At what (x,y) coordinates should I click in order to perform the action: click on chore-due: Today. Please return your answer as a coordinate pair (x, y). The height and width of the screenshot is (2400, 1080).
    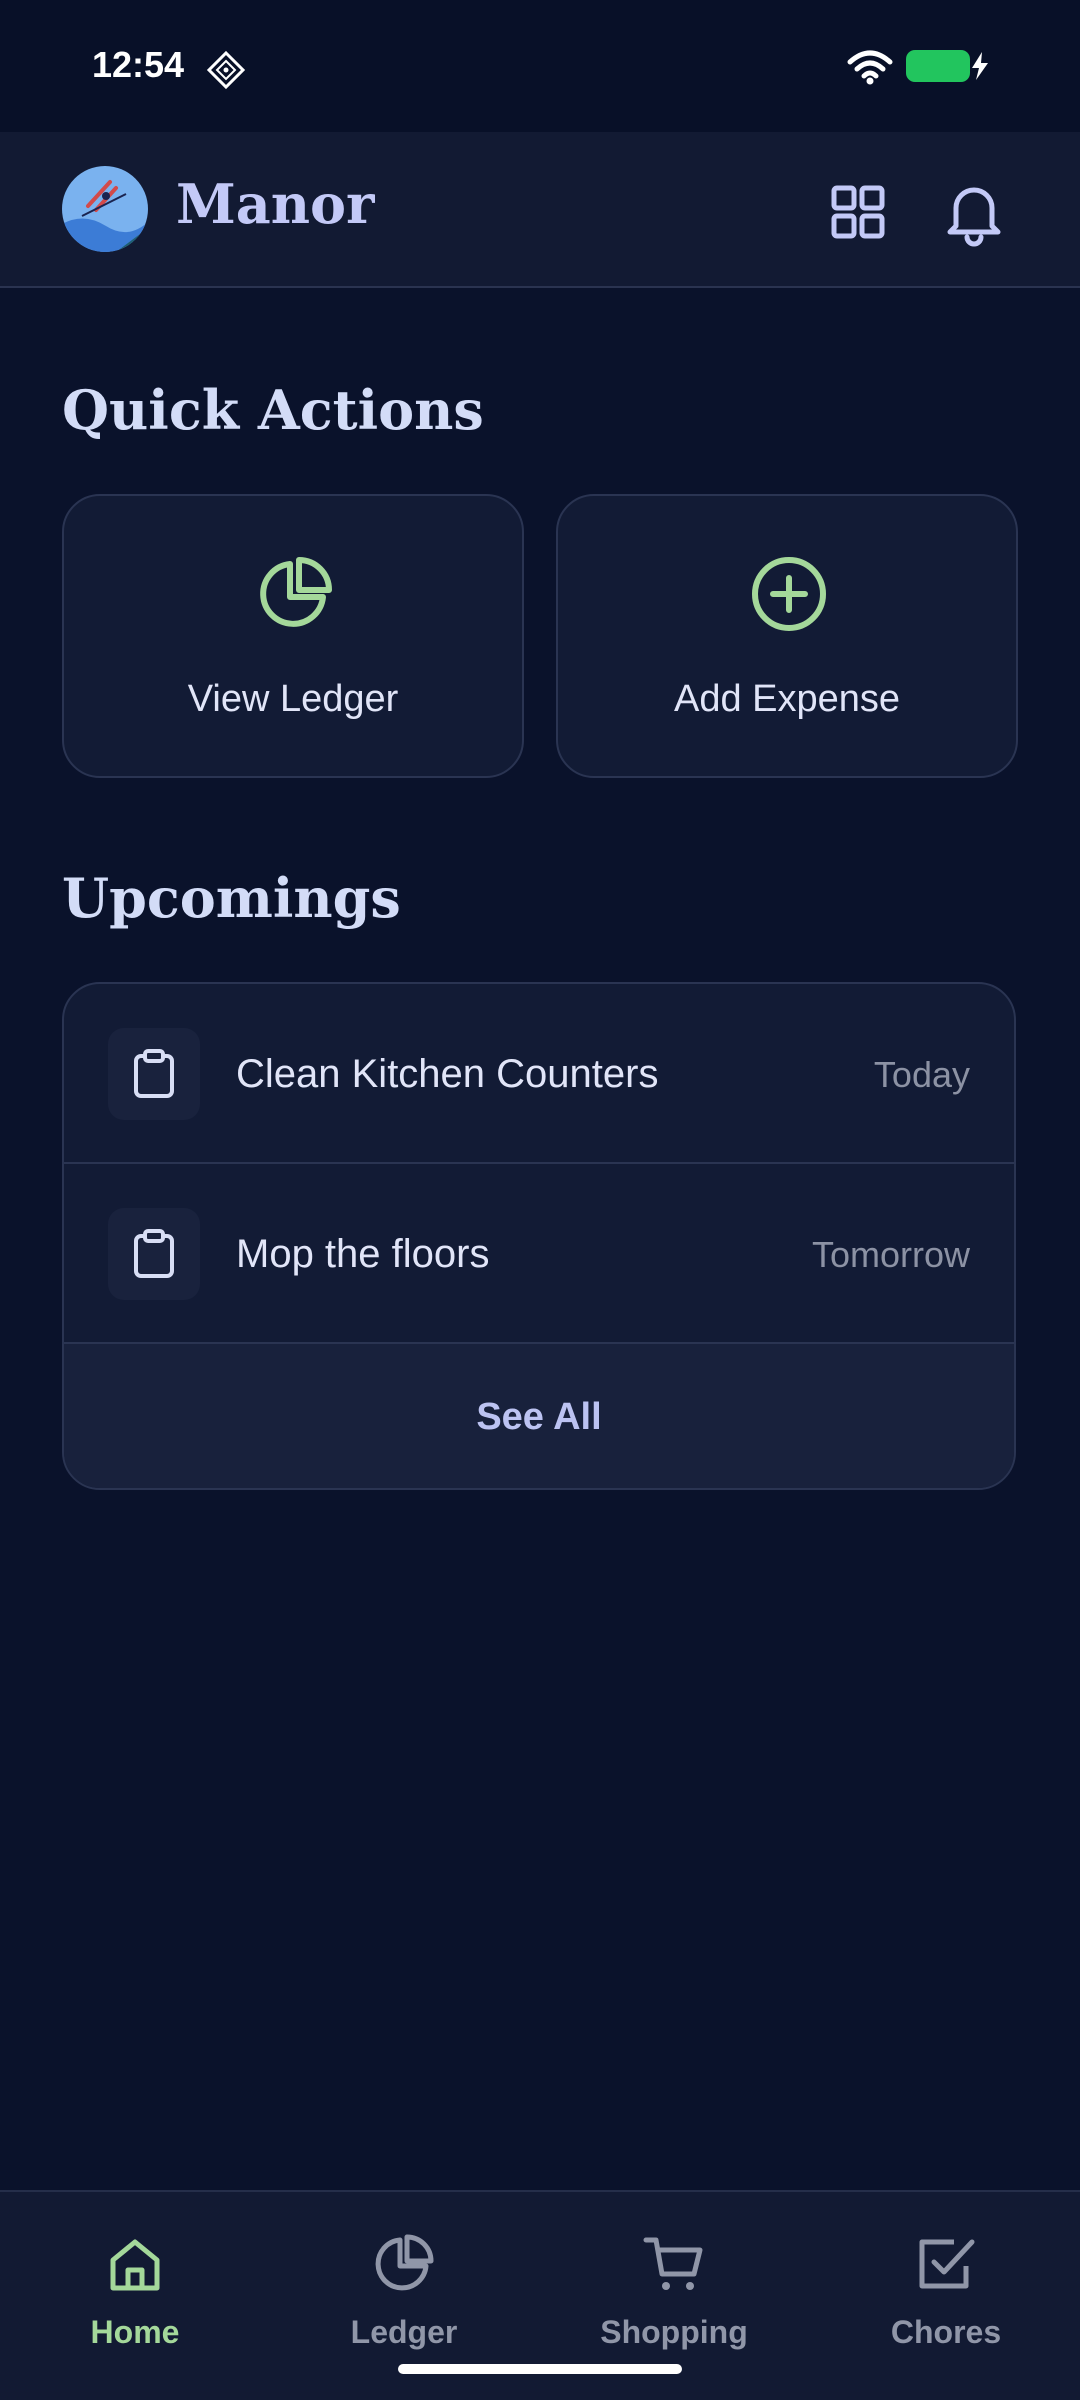
    Looking at the image, I should click on (921, 1074).